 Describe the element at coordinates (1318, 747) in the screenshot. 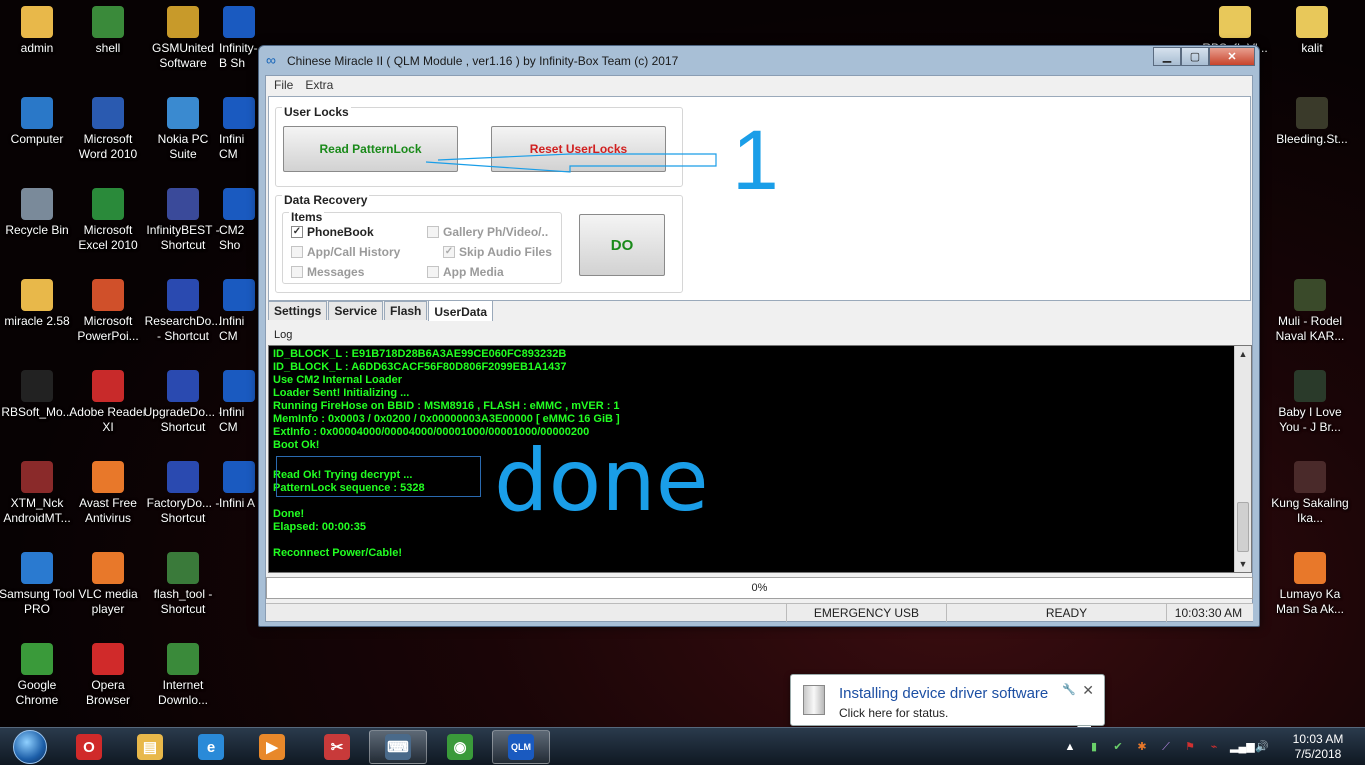

I see `clock: 10:03 AM 7/5/2018` at that location.